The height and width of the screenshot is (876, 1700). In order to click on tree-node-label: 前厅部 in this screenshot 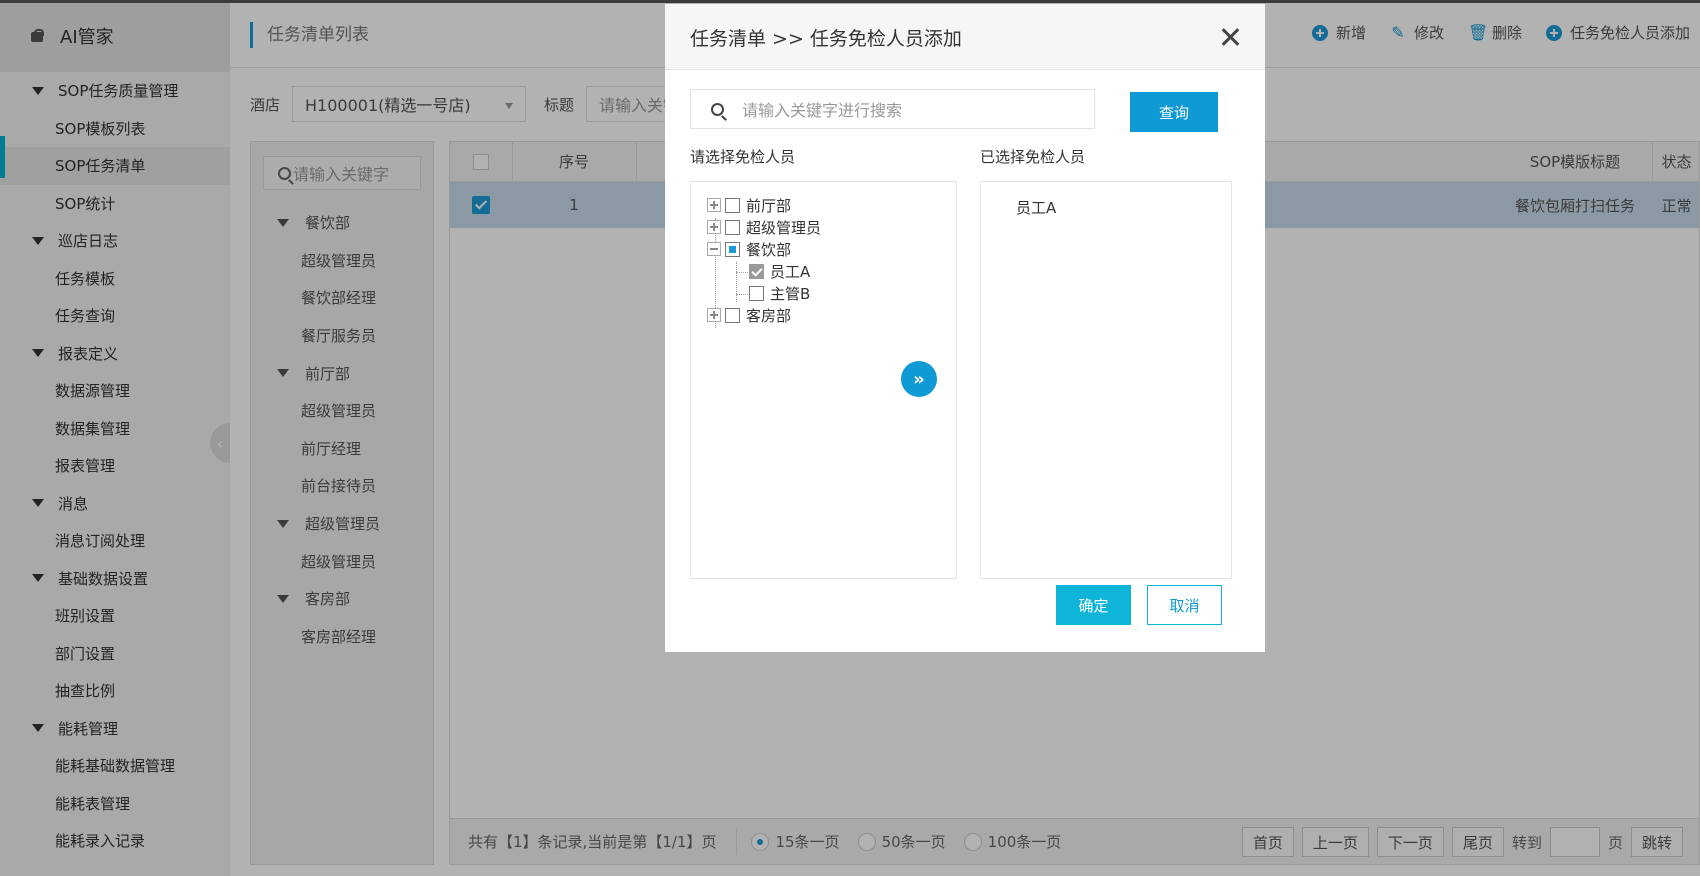, I will do `click(769, 205)`.